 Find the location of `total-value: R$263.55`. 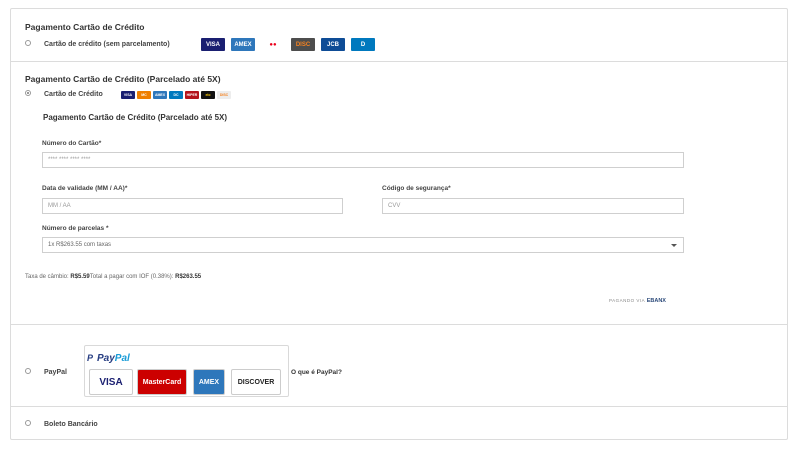

total-value: R$263.55 is located at coordinates (188, 277).